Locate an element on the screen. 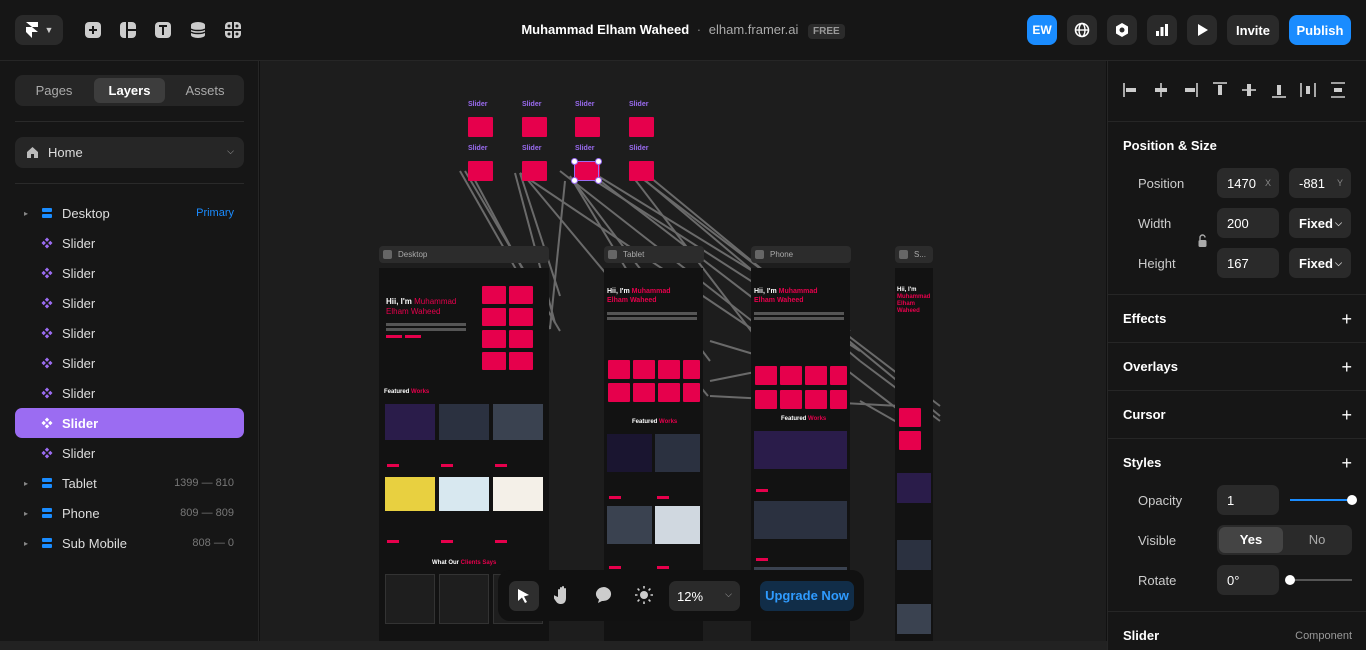 The image size is (1366, 650). position-y-input: -881 Y is located at coordinates (1320, 183).